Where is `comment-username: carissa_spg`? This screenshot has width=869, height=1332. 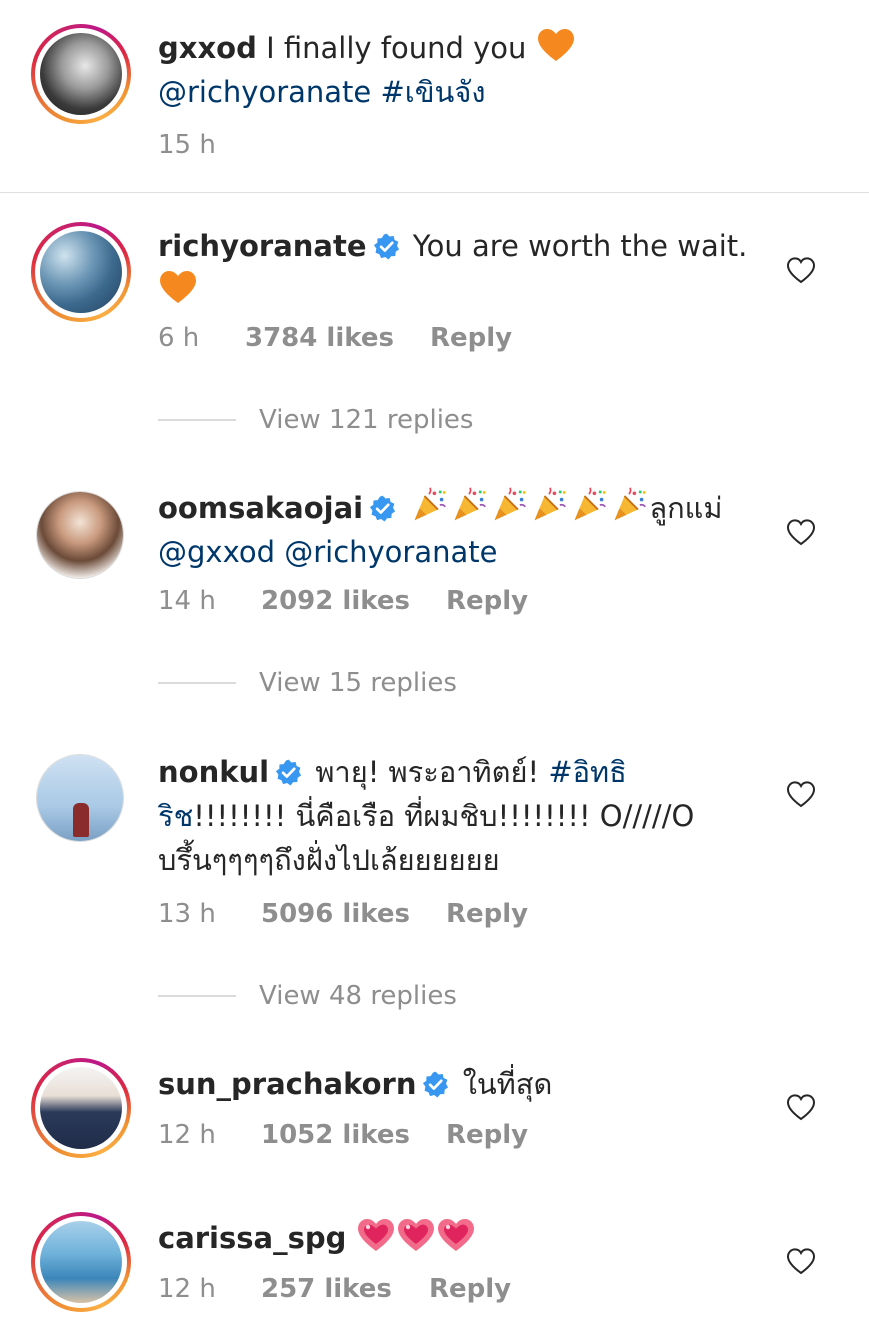 comment-username: carissa_spg is located at coordinates (252, 1238).